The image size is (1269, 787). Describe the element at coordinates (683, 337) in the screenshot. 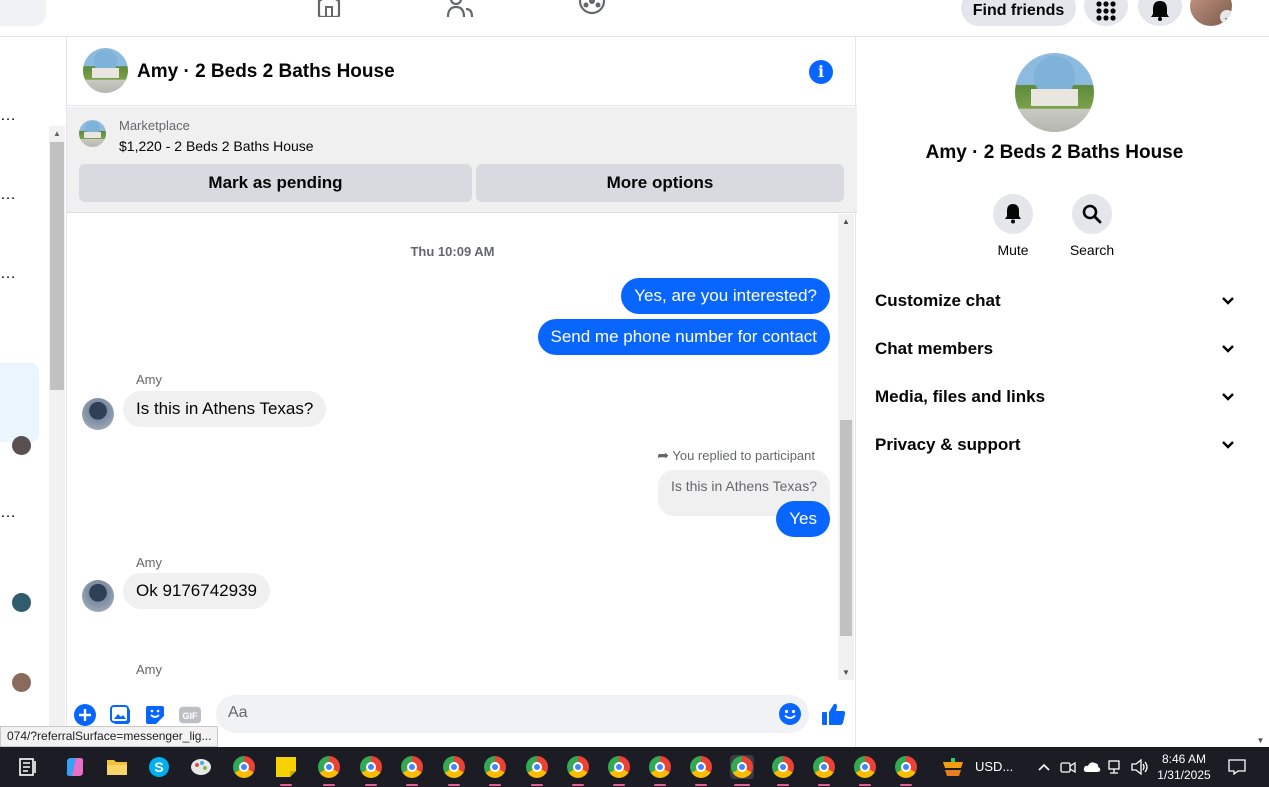

I see `message-bubble-outgoing: Send me phone number for contact` at that location.